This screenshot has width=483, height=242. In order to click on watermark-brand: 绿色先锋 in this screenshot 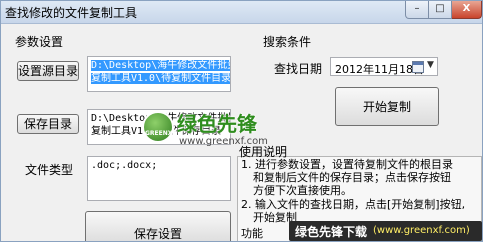, I will do `click(217, 124)`.